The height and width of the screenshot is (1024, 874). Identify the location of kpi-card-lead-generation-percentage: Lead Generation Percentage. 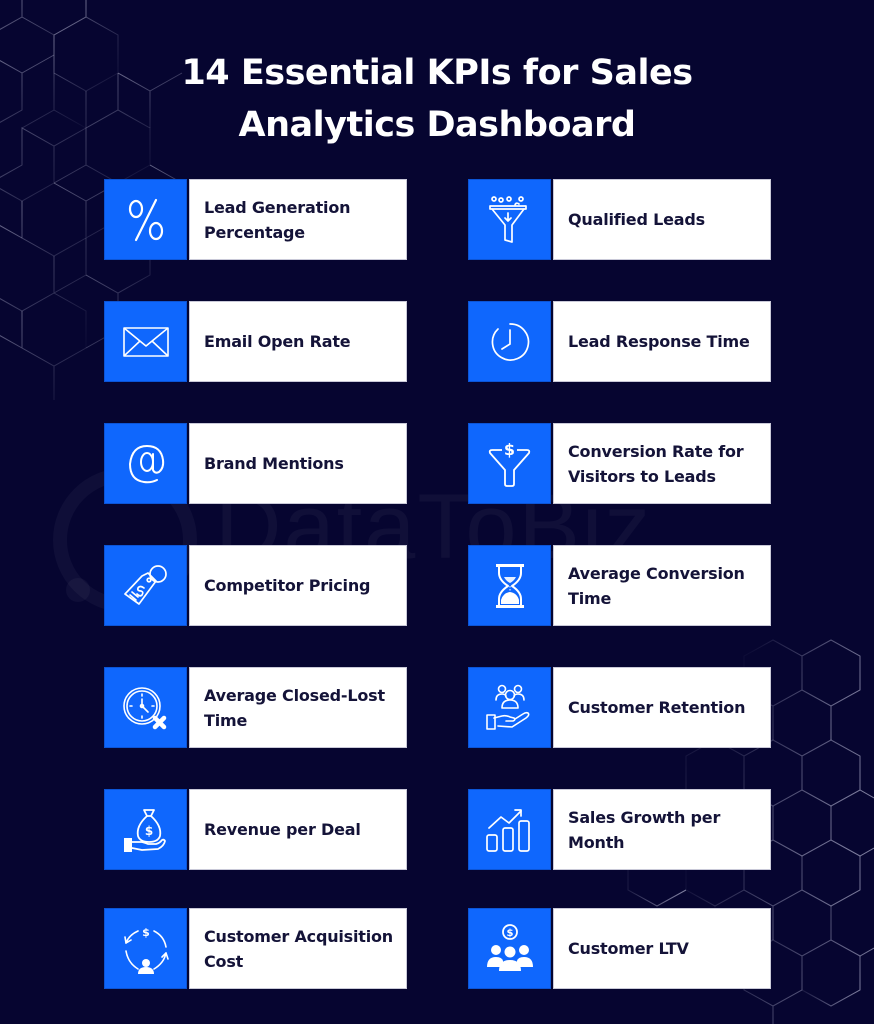
(255, 219).